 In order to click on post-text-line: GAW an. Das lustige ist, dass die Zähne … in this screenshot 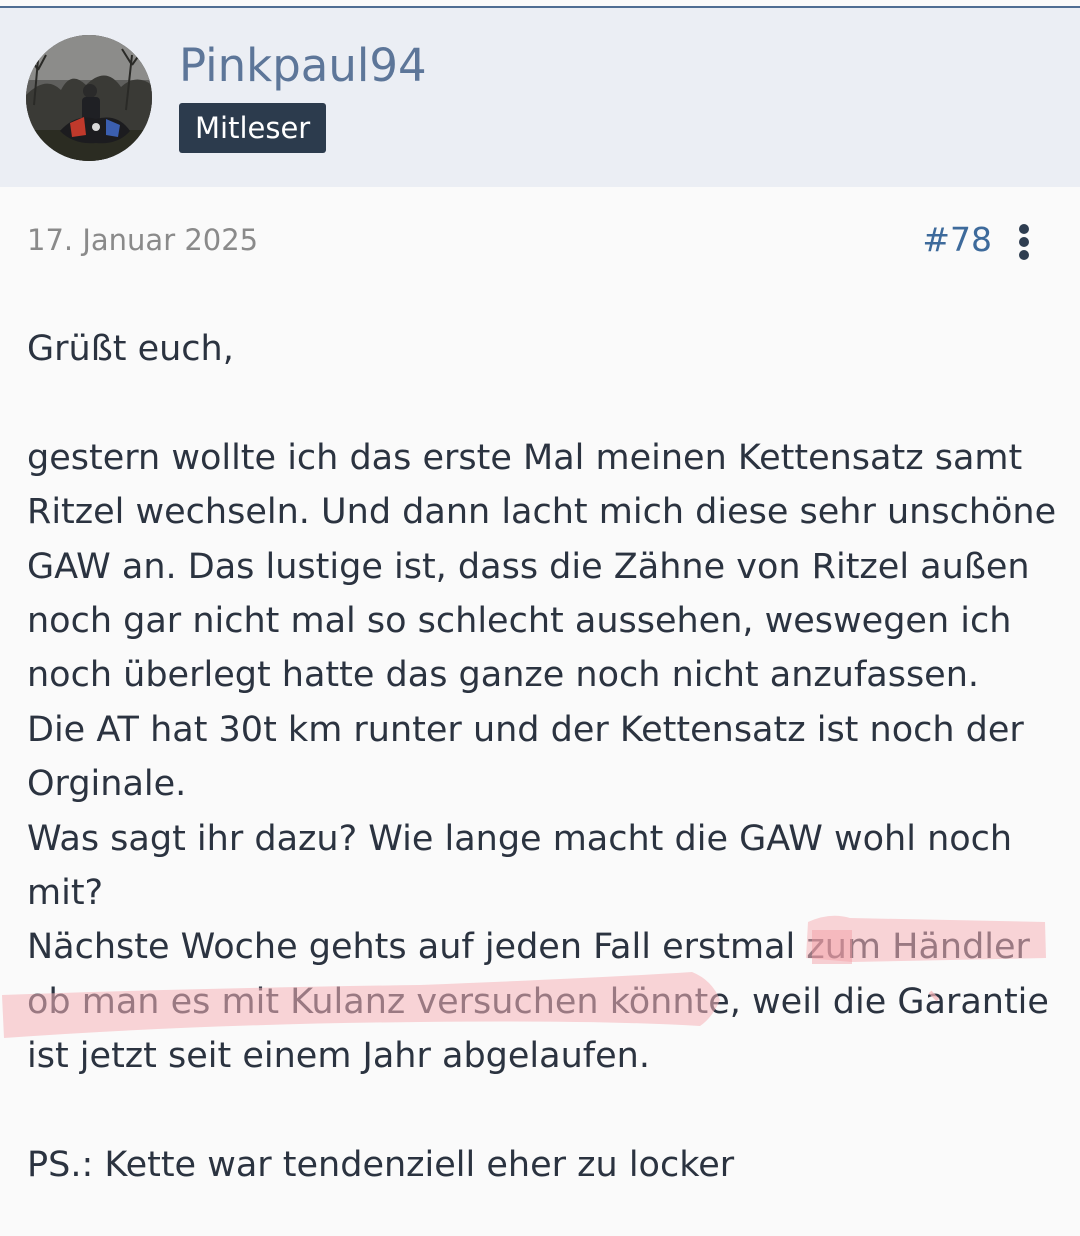, I will do `click(528, 566)`.